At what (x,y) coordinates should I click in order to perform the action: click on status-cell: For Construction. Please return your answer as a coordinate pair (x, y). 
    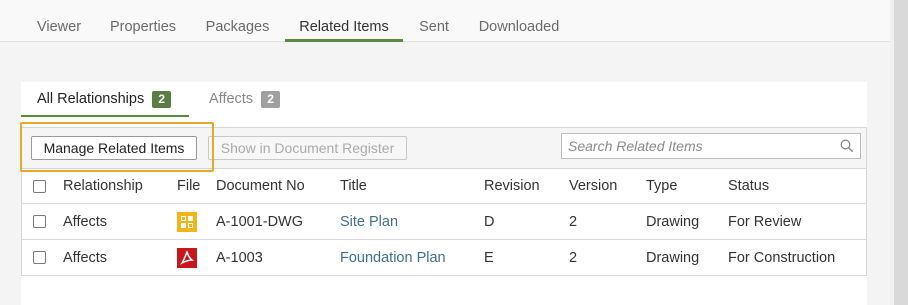
    Looking at the image, I should click on (782, 257).